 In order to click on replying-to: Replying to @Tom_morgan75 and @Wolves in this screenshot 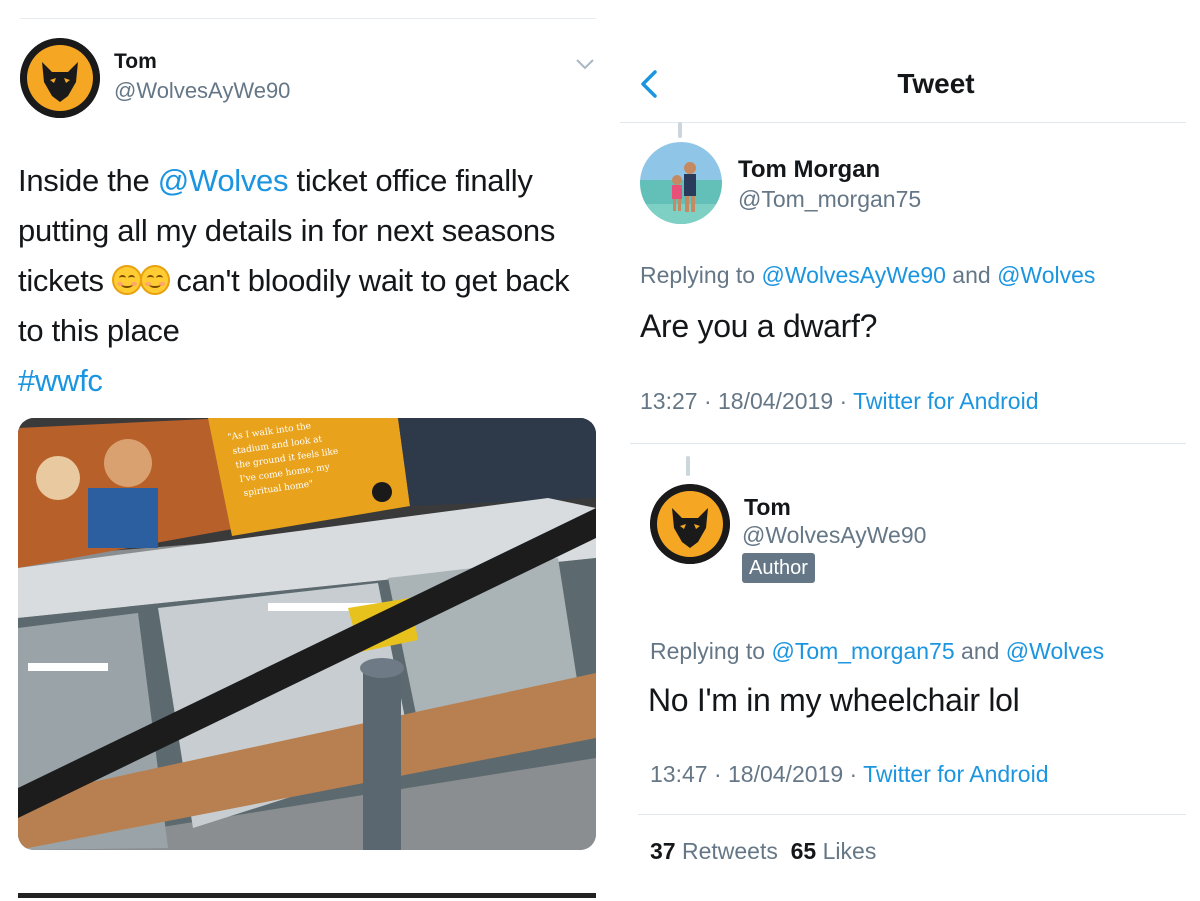, I will do `click(877, 651)`.